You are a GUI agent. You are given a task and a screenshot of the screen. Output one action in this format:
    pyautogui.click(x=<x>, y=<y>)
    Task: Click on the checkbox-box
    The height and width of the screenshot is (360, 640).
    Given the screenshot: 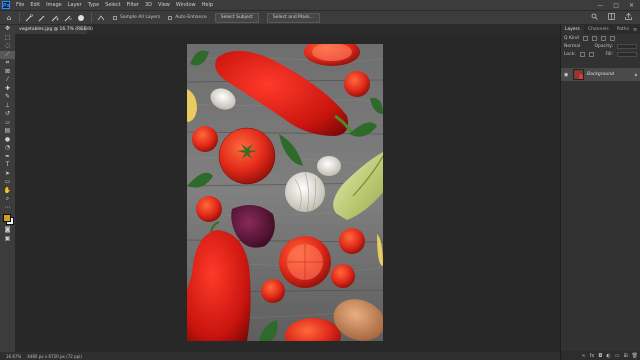 What is the action you would take?
    pyautogui.click(x=115, y=17)
    